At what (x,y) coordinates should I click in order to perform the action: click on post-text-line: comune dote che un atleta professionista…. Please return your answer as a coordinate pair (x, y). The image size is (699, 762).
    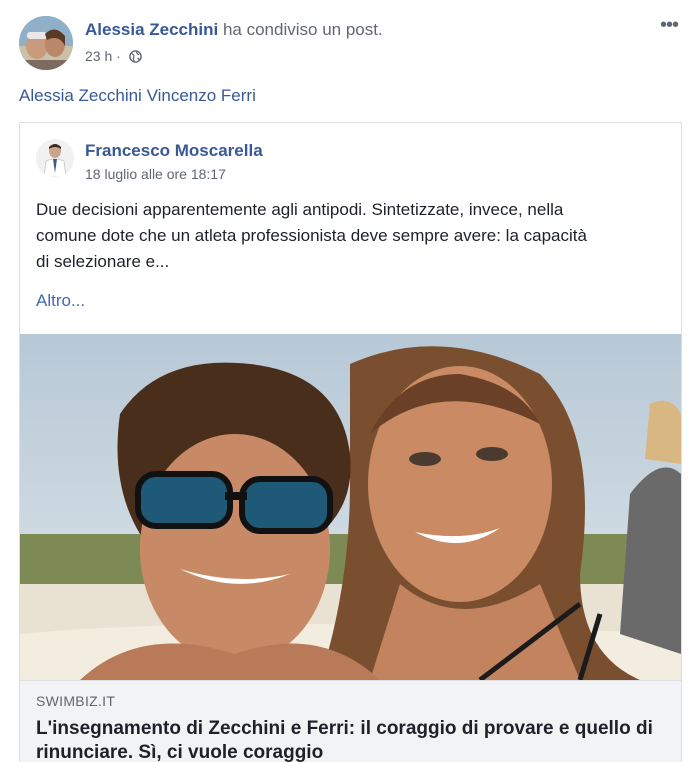
    Looking at the image, I should click on (311, 235).